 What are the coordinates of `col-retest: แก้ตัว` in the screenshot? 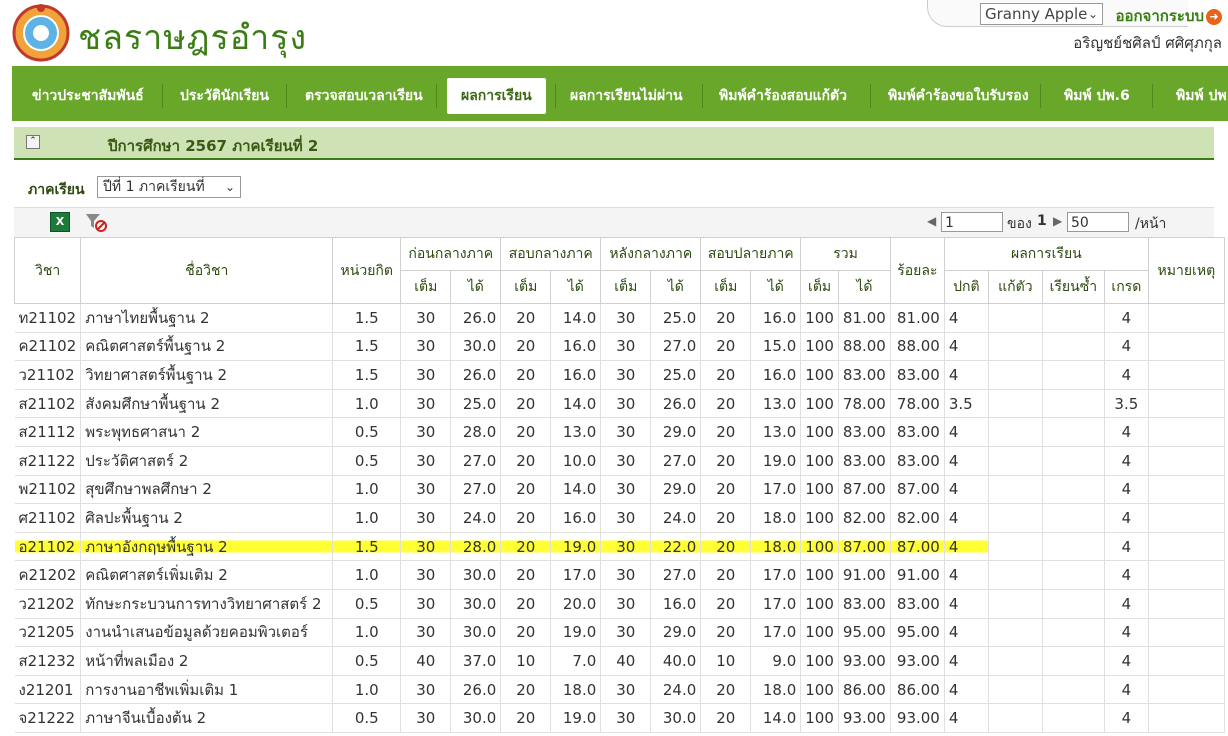 It's located at (1015, 287).